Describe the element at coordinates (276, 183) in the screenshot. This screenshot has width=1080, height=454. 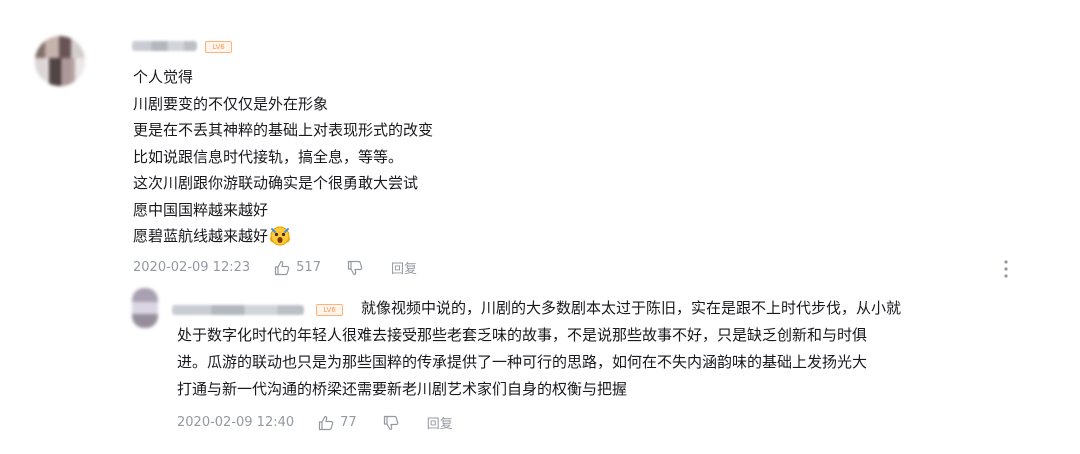
I see `comment-line: 这次川剧跟你游联动确实是个很勇敢大尝试` at that location.